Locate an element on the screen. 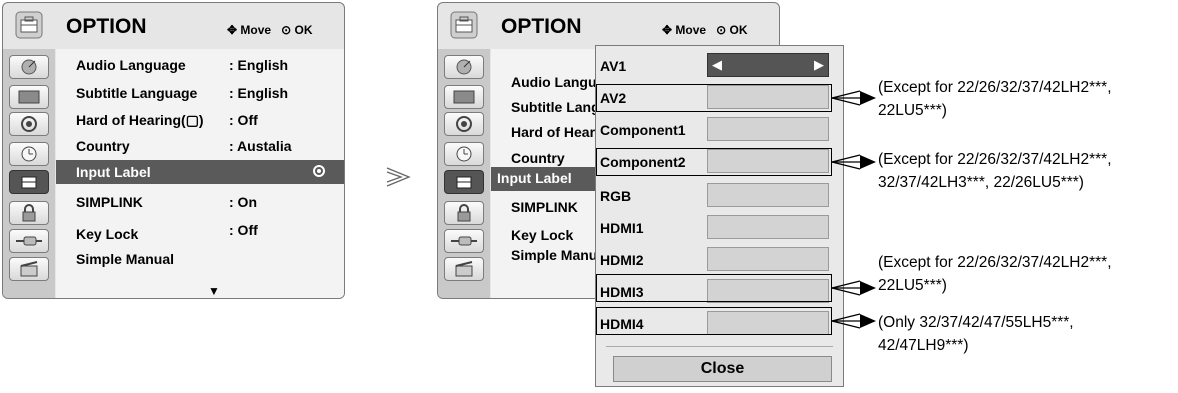  item-value: : On is located at coordinates (243, 202).